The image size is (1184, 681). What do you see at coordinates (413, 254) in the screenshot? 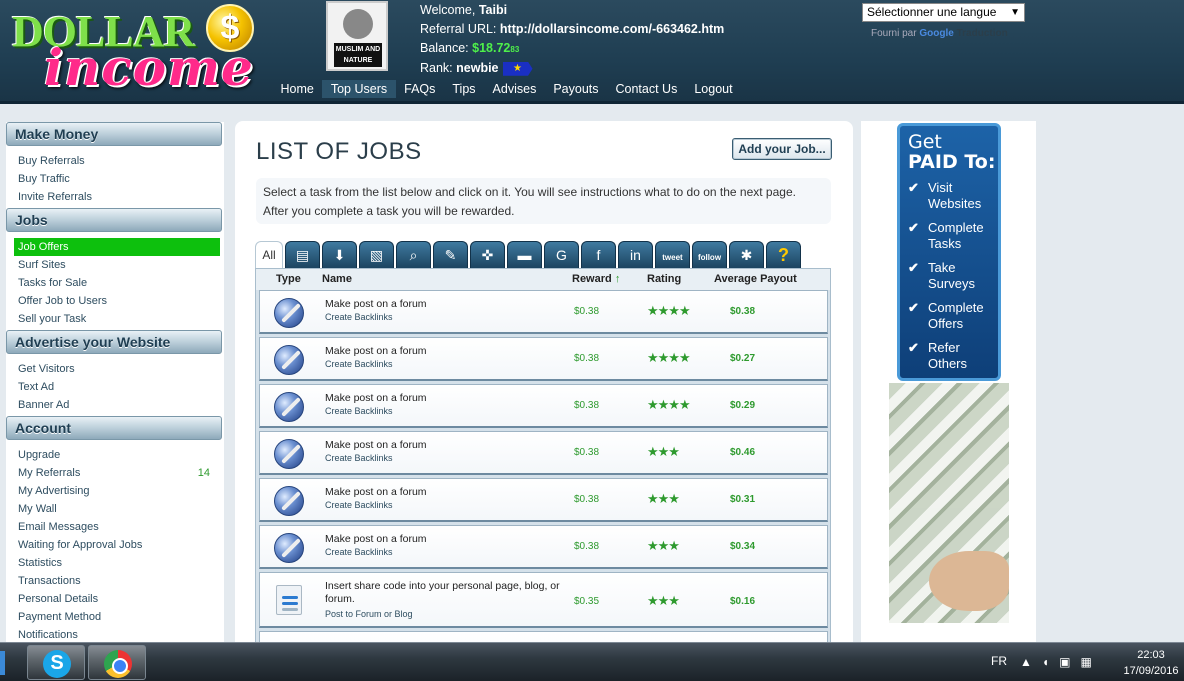
I see `tab-search-icon: ⌕` at bounding box center [413, 254].